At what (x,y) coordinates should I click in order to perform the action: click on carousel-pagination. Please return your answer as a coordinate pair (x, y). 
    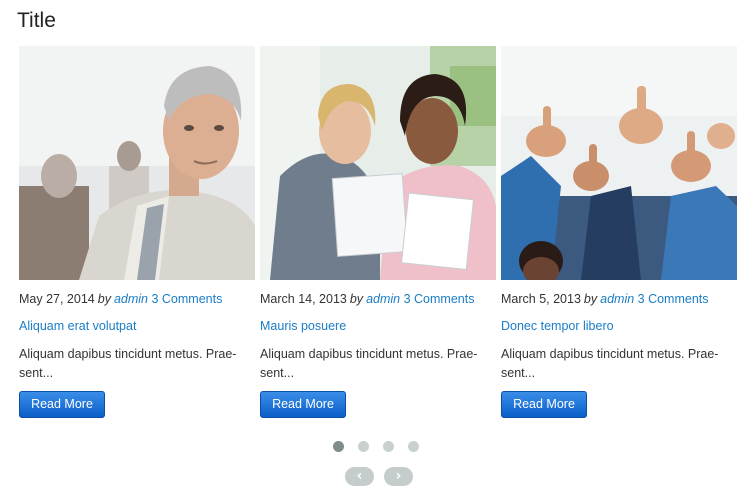
    Looking at the image, I should click on (376, 446).